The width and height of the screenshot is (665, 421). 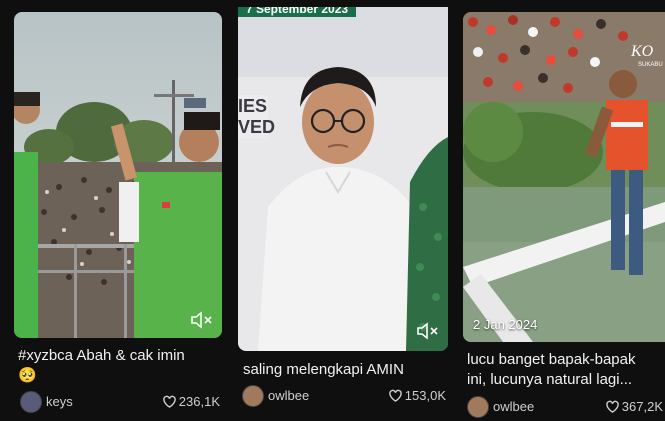 I want to click on like-count: 236,1K, so click(x=191, y=401).